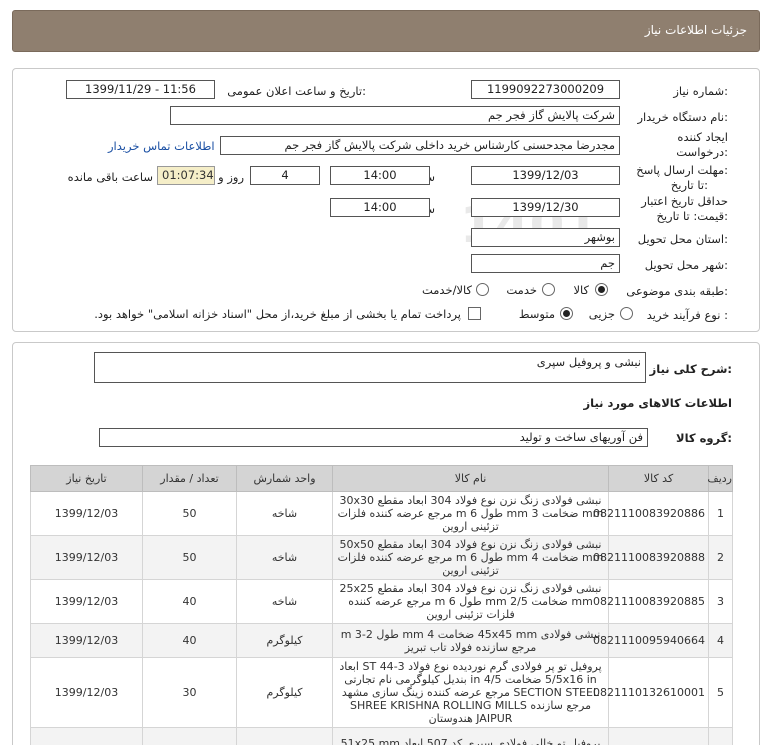 The width and height of the screenshot is (770, 745). I want to click on col-header-date: تاریخ نیاز, so click(86, 478).